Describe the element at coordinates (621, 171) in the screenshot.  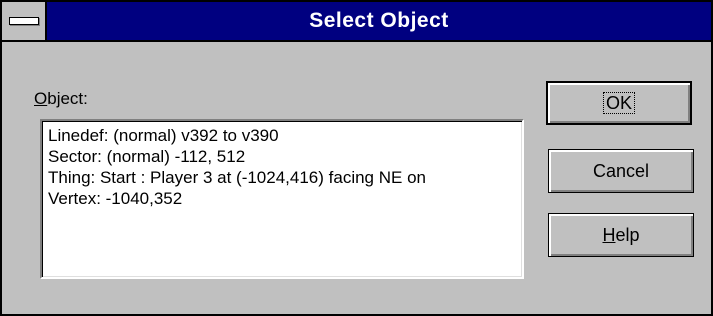
I see `cancel-button: Cancel` at that location.